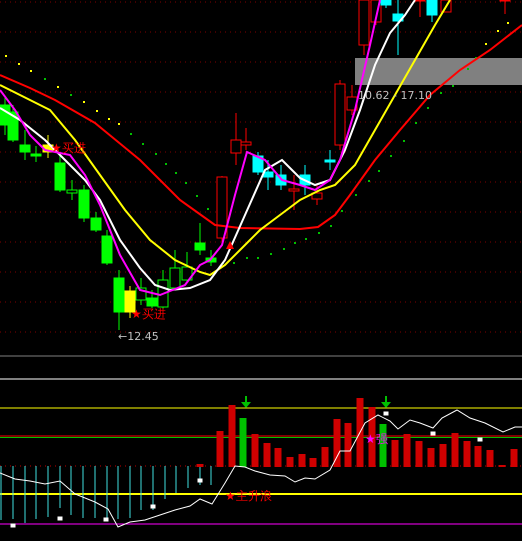 This screenshot has width=522, height=541. I want to click on triangle-icon, so click(230, 245).